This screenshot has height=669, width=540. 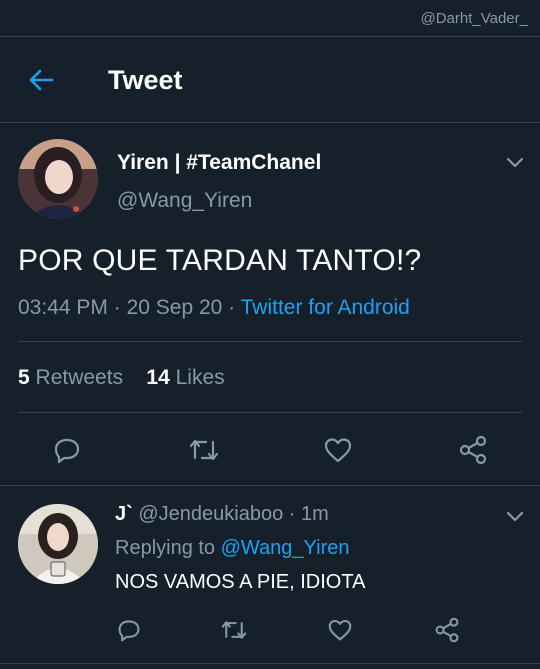 I want to click on replying-to: Replying to @Wang_Yiren, so click(x=232, y=548).